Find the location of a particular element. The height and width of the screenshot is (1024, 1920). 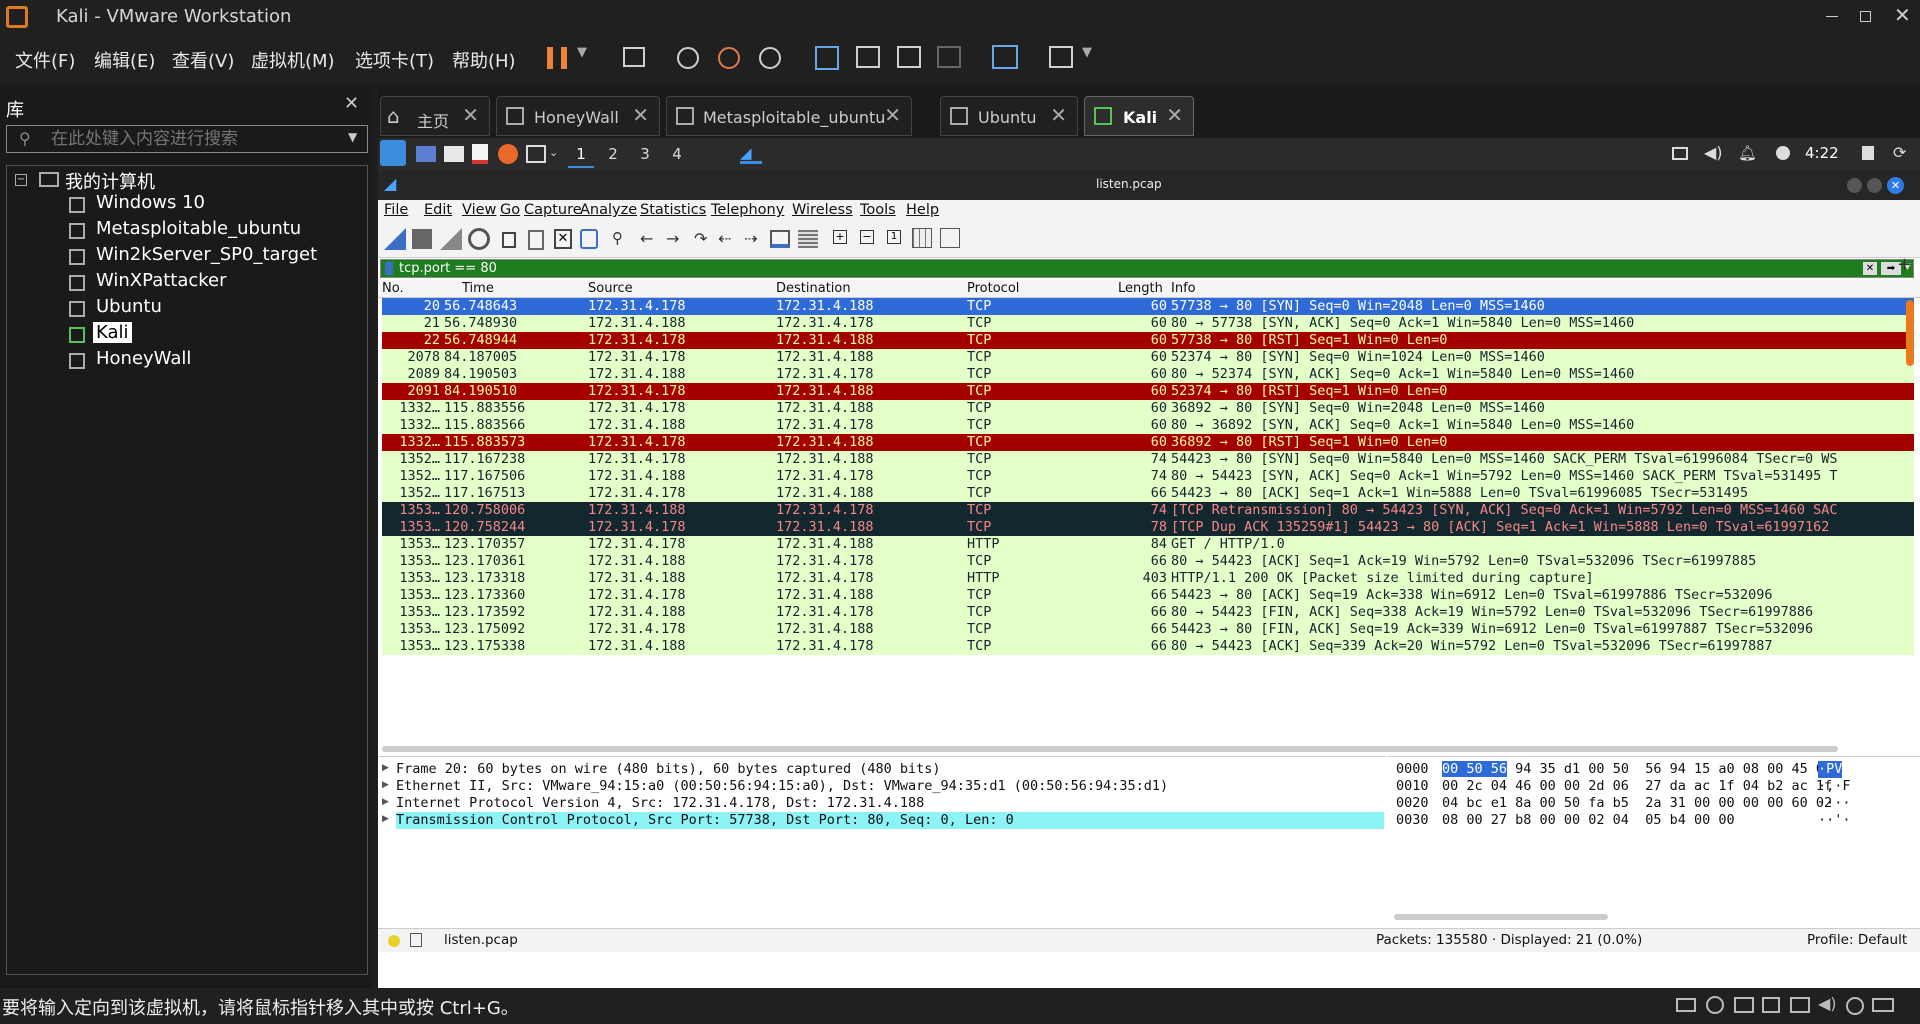

filter-text: tcp.port == 80 is located at coordinates (448, 268).